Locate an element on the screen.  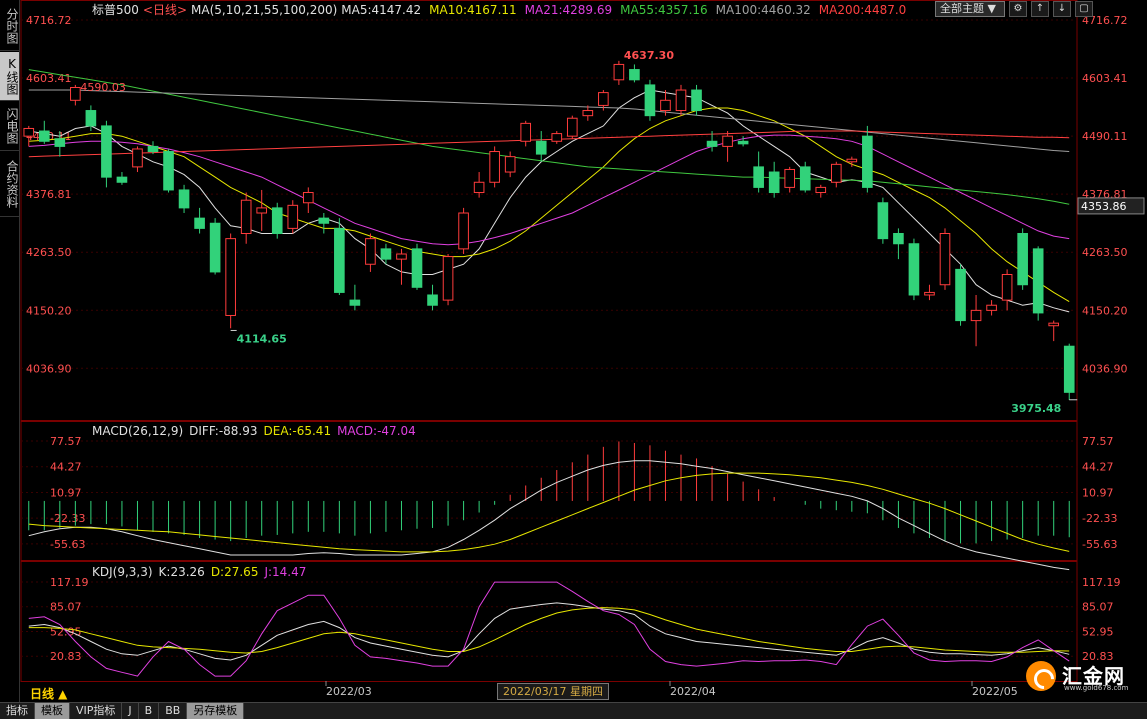
x-axis-label: 2022/05 is located at coordinates (995, 691).